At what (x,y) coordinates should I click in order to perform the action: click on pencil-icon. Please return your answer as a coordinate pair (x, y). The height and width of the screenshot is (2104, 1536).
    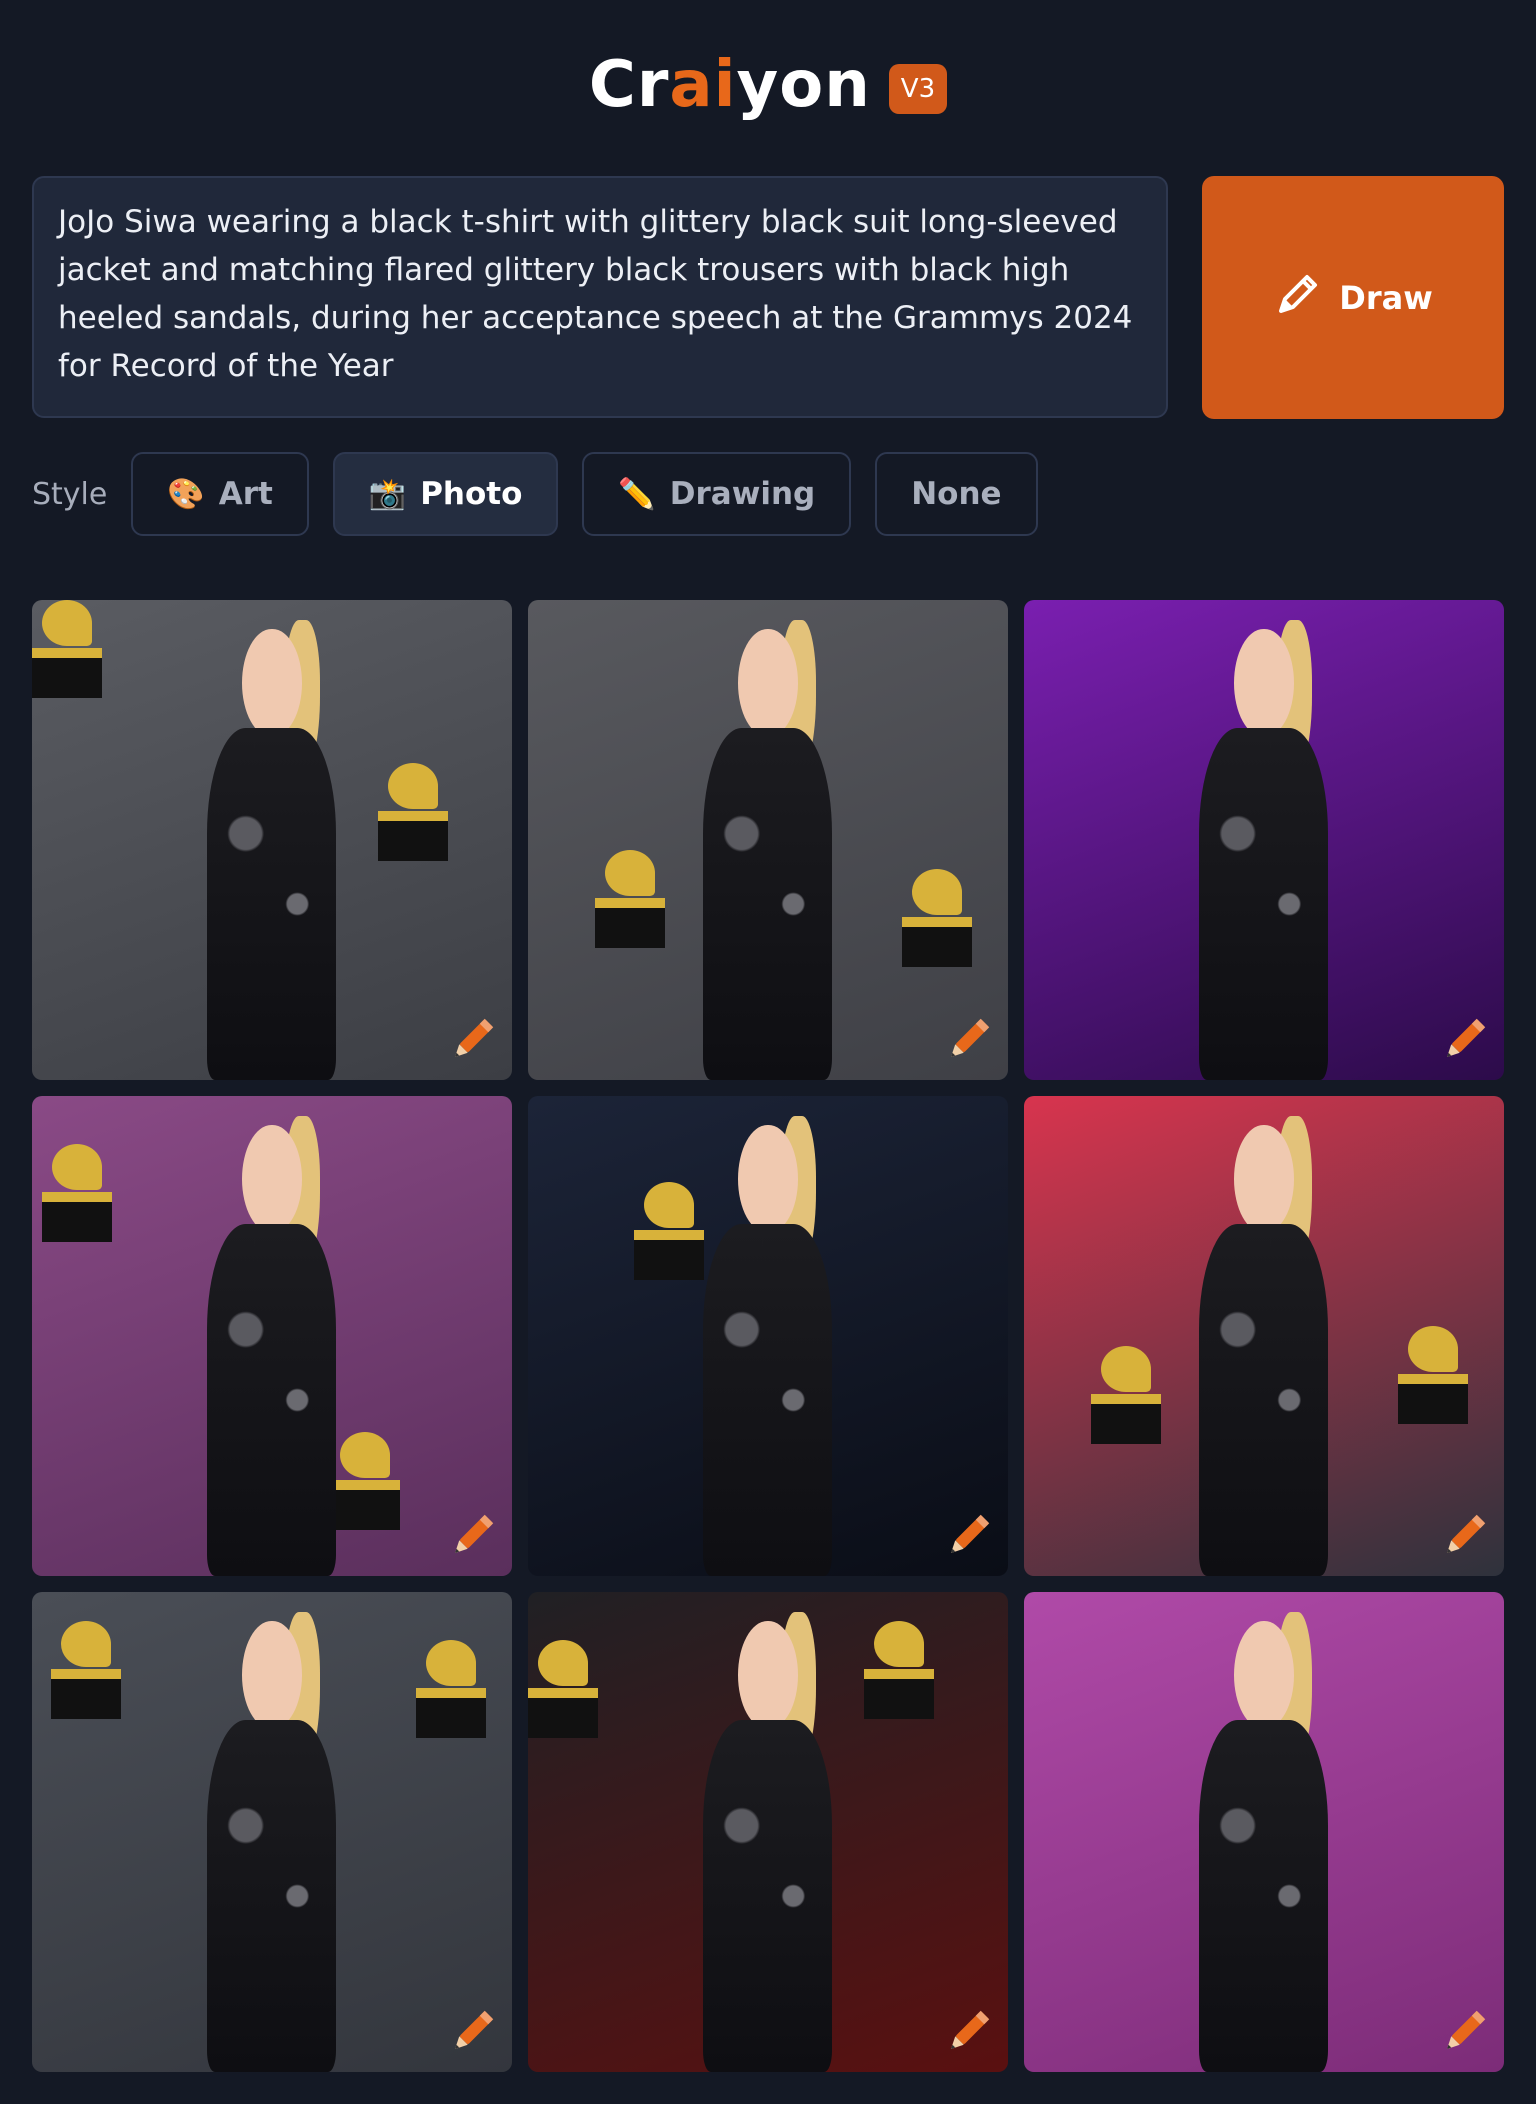
    Looking at the image, I should click on (1298, 298).